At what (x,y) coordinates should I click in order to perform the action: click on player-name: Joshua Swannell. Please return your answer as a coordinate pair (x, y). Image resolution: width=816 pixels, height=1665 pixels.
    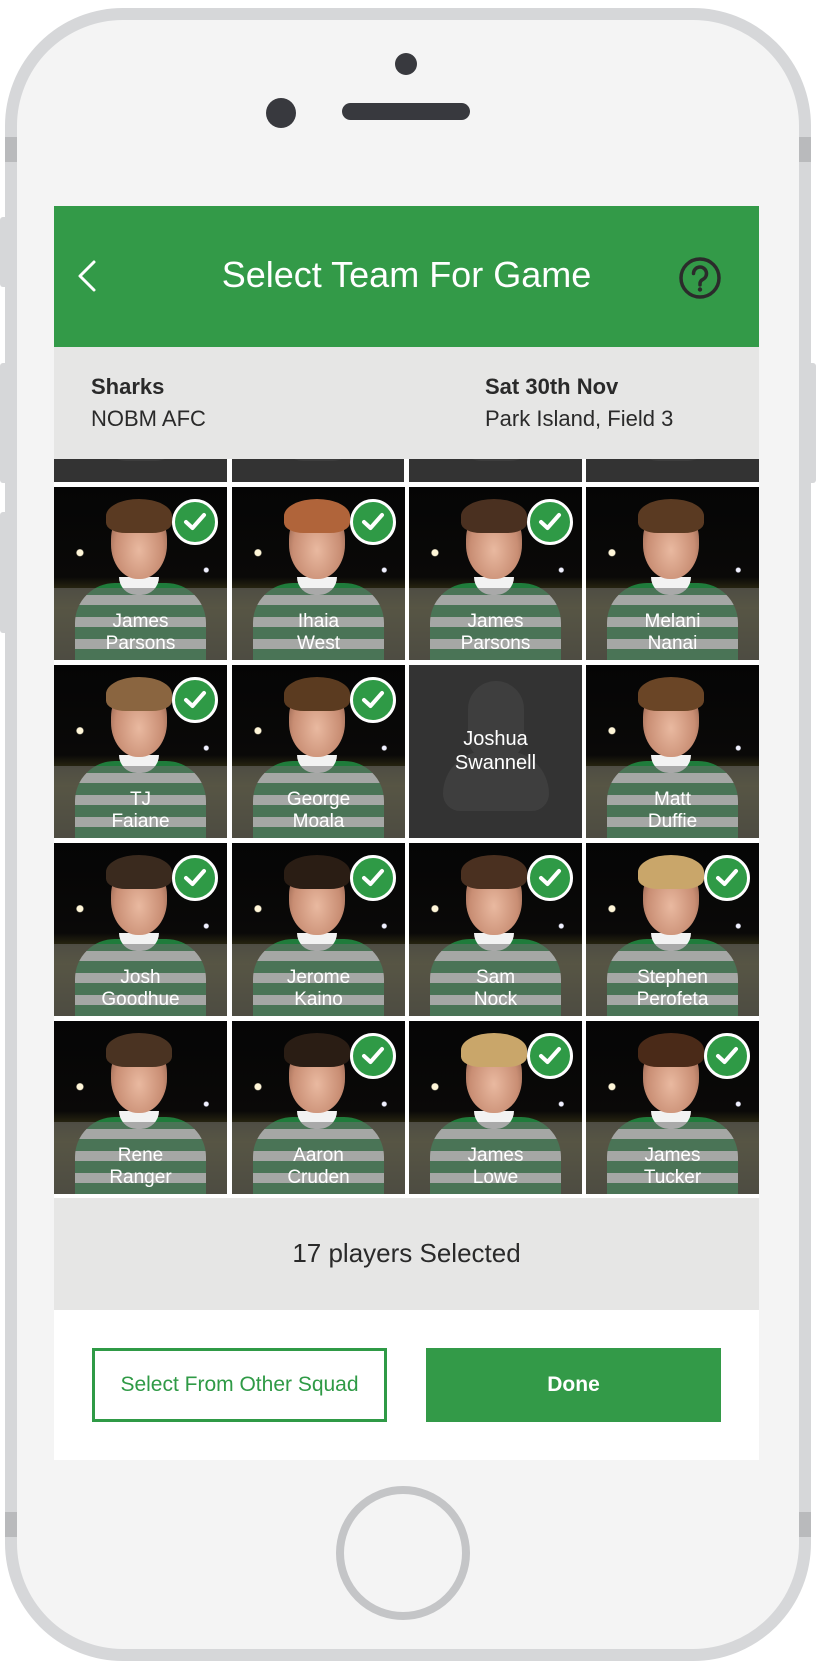
    Looking at the image, I should click on (495, 751).